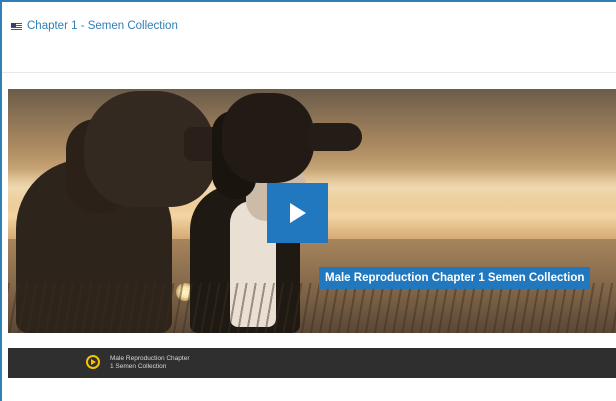  I want to click on right-dog-snout, so click(335, 137).